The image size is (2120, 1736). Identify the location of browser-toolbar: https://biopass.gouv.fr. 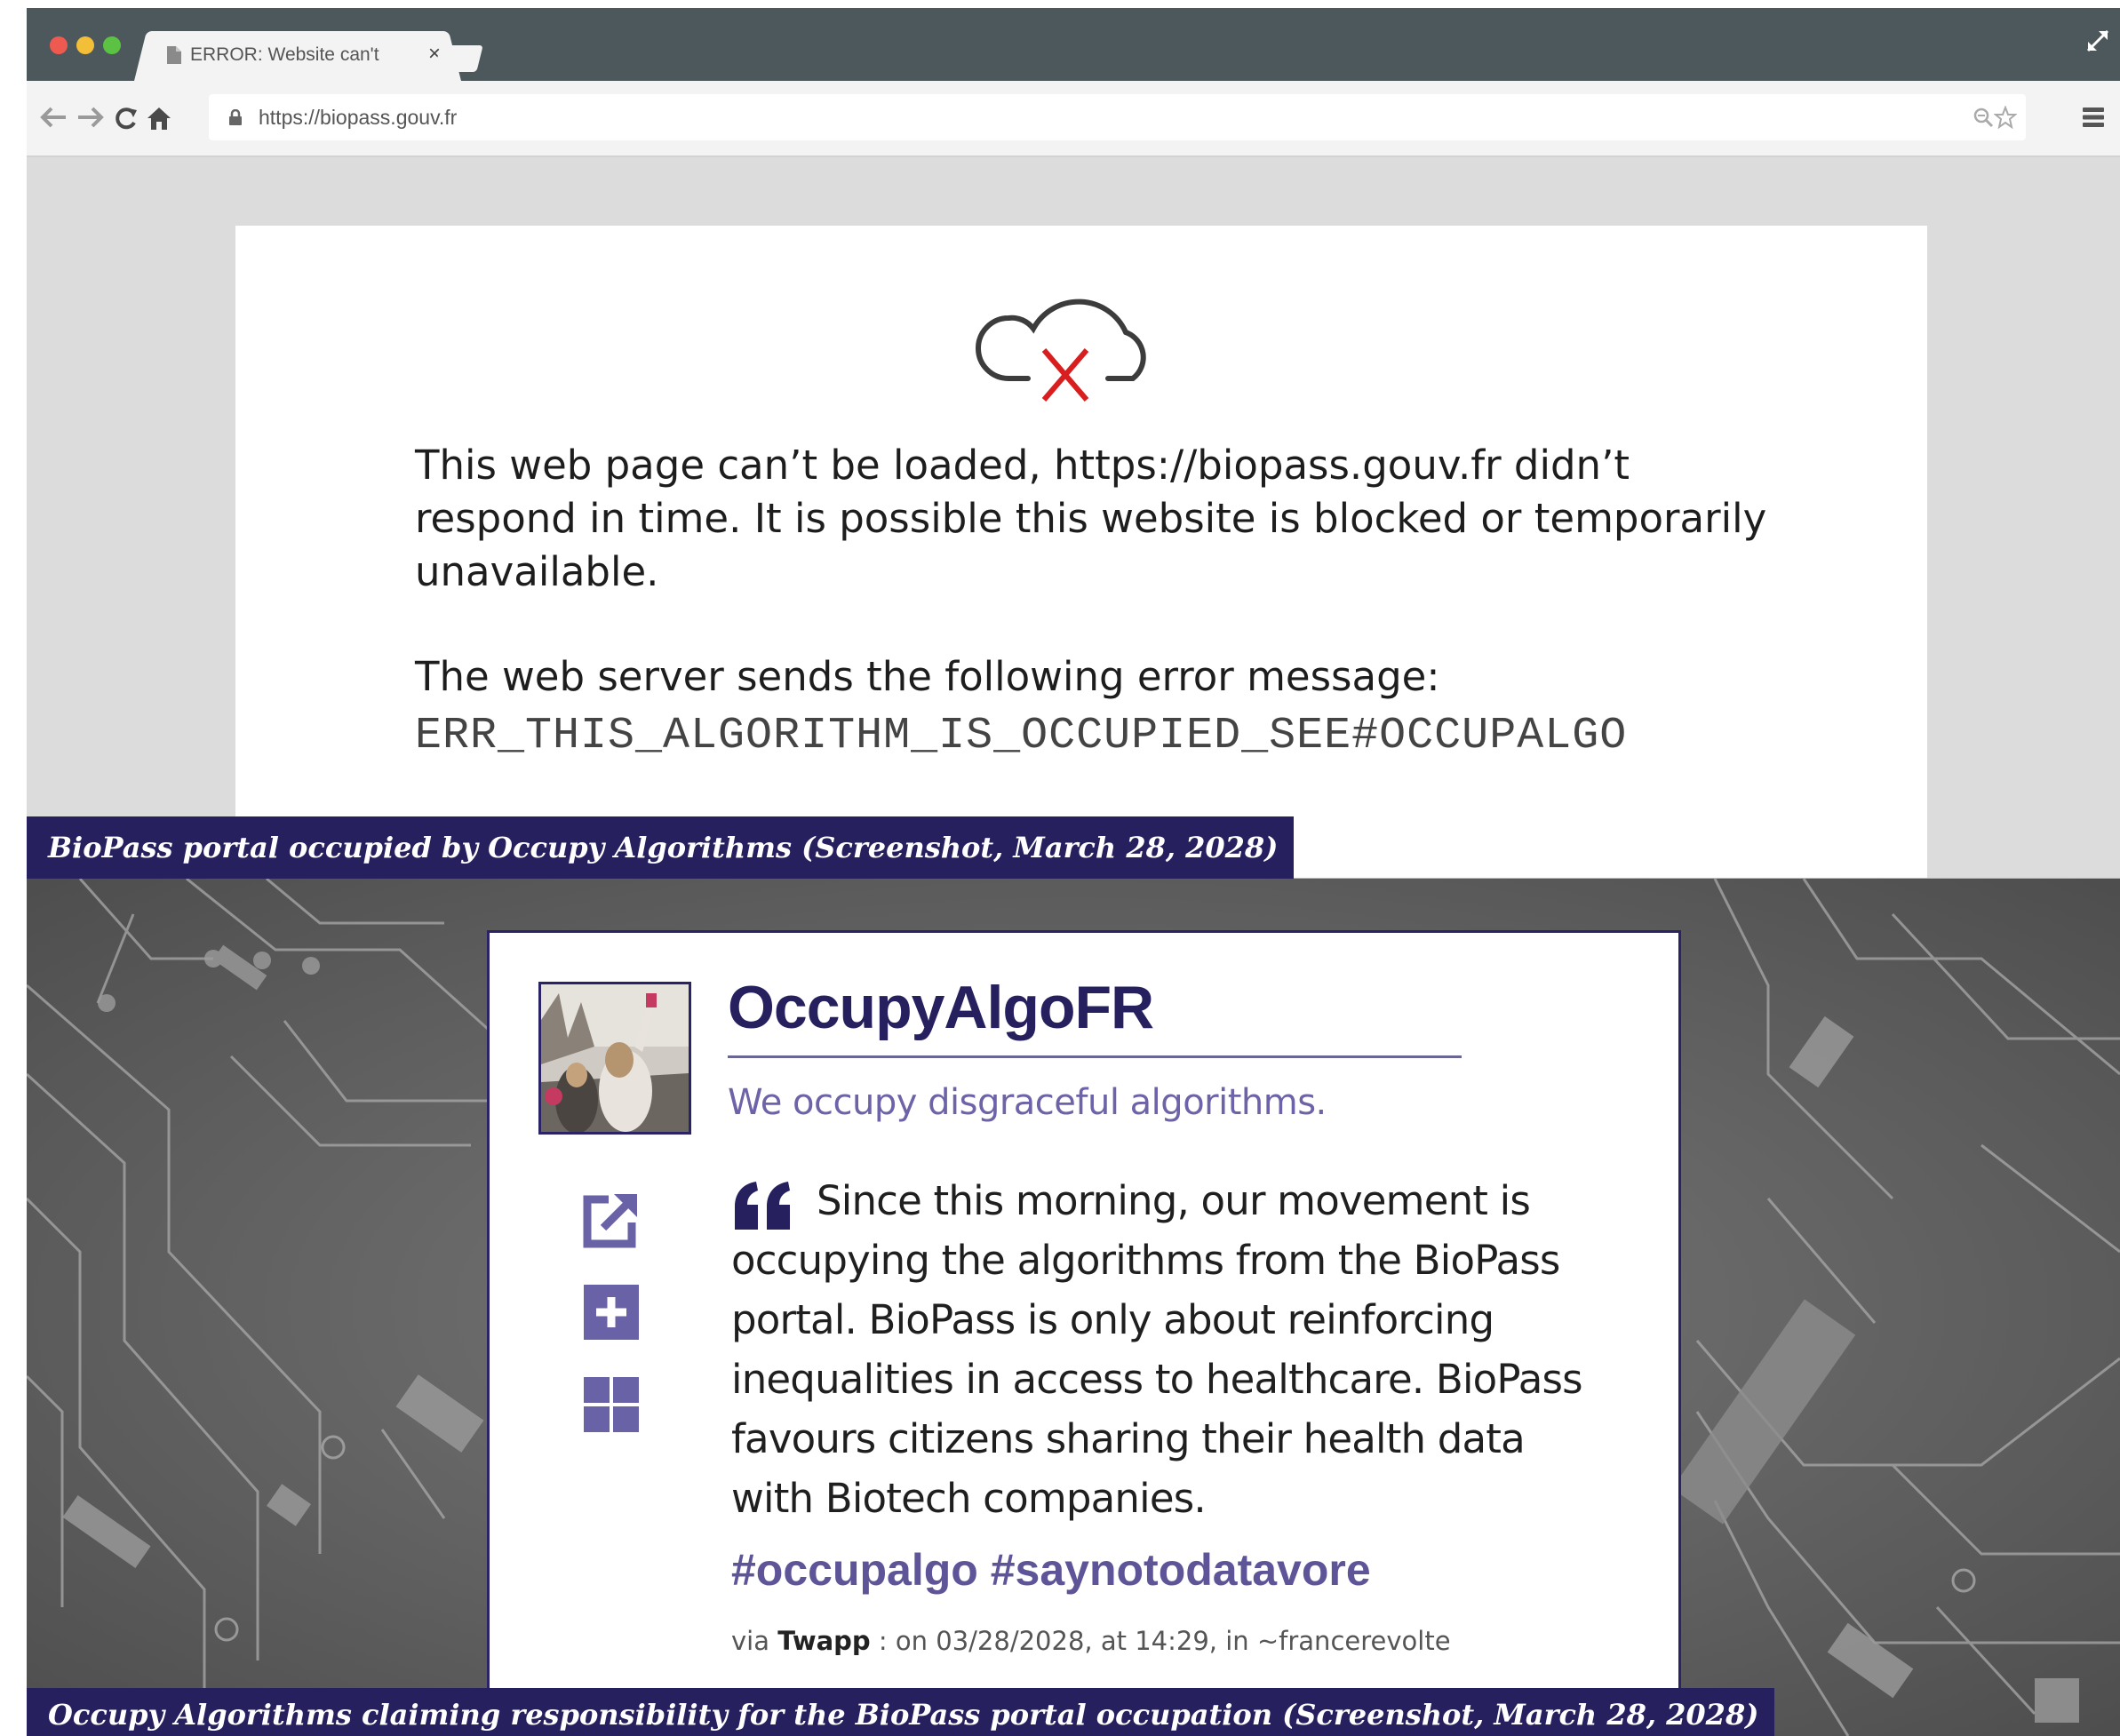
(1073, 119).